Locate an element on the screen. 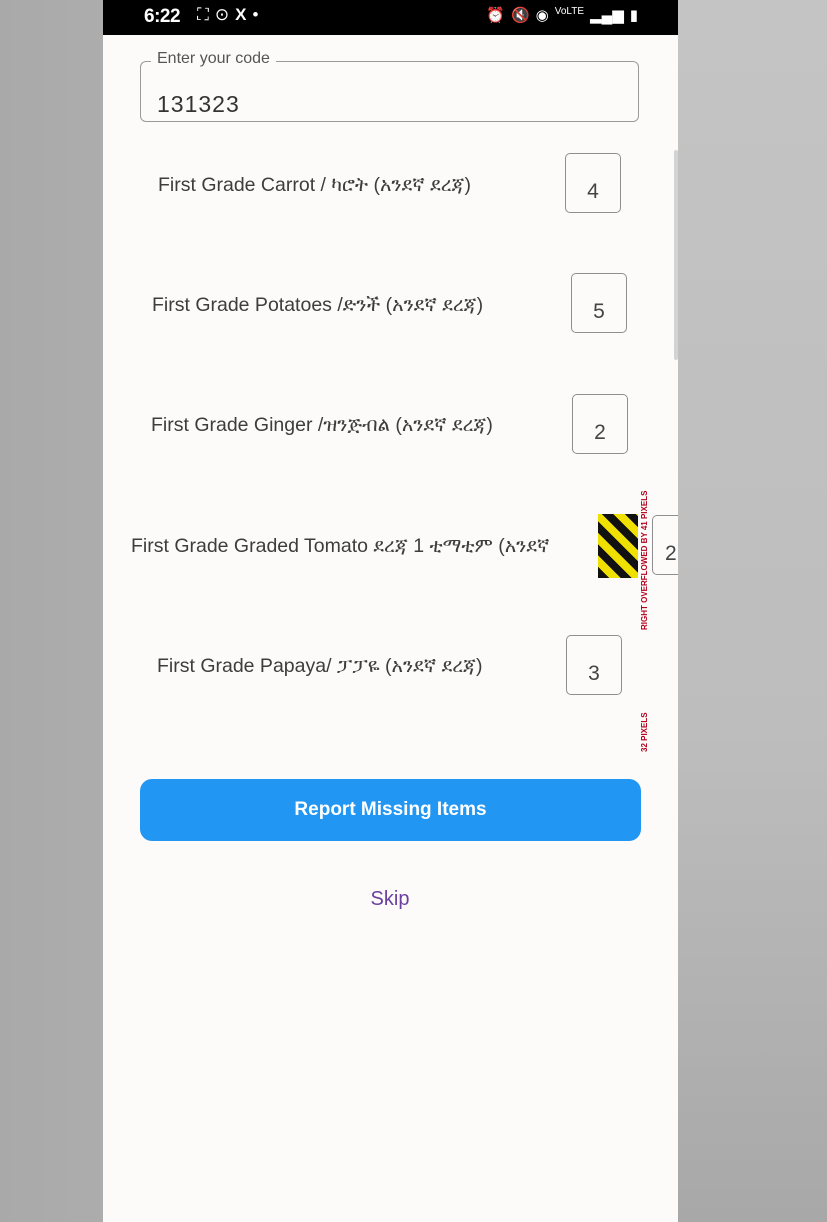 Image resolution: width=827 pixels, height=1222 pixels. code-input-value: 131323 is located at coordinates (198, 104).